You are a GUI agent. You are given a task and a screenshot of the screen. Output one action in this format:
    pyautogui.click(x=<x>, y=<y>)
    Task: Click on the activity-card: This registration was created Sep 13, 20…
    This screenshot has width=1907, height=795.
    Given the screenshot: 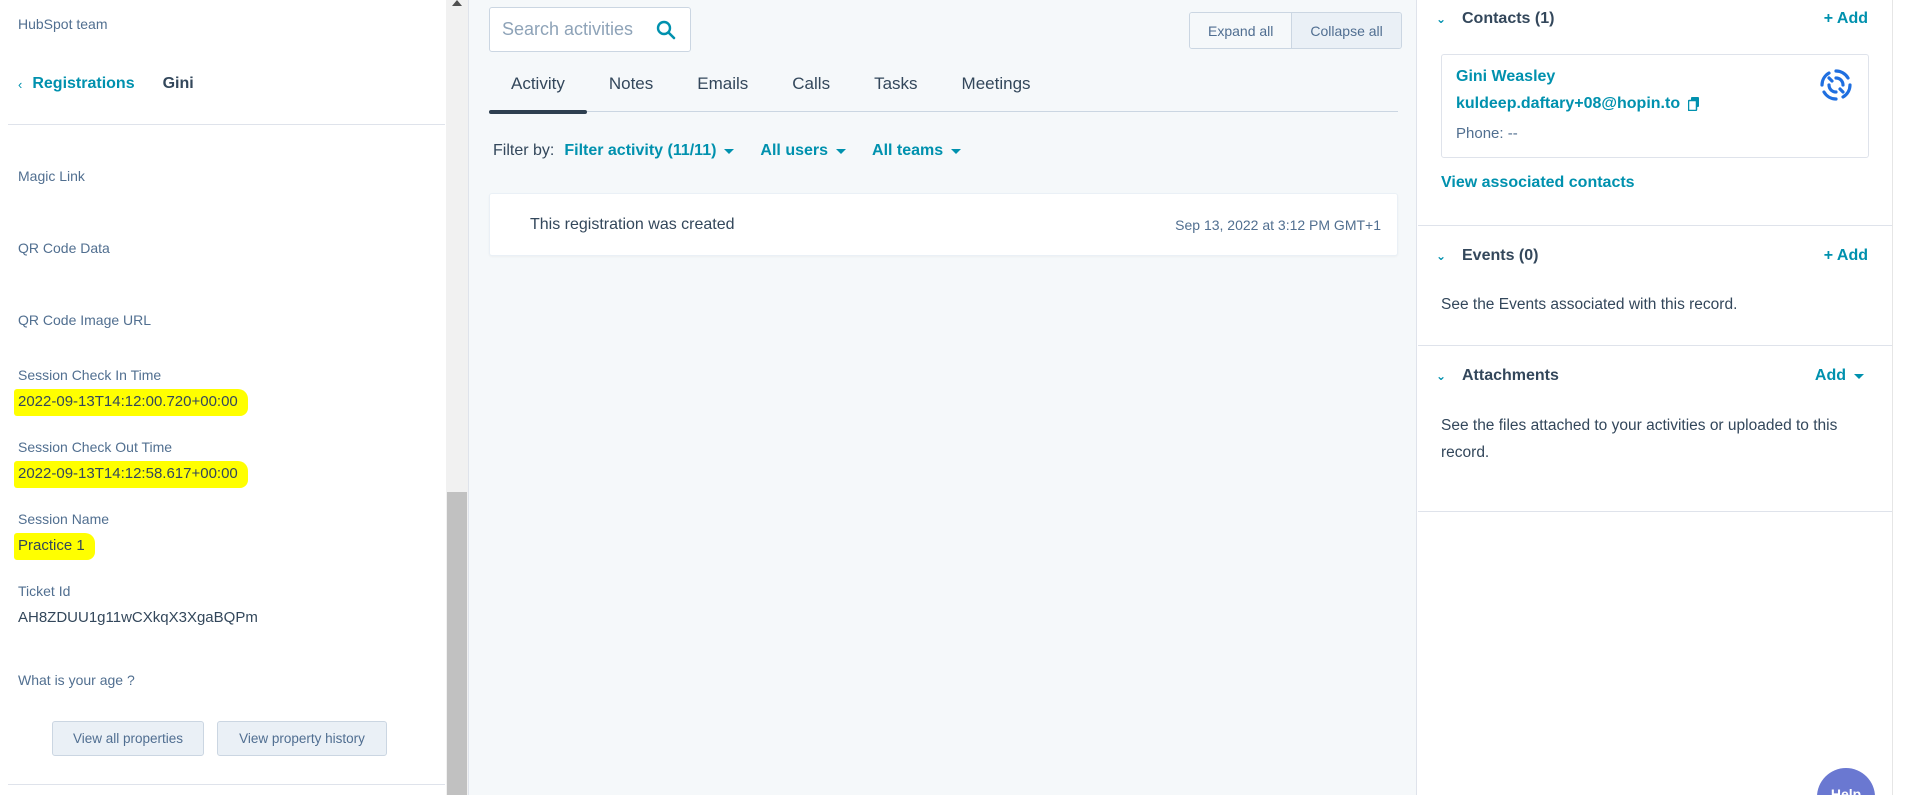 What is the action you would take?
    pyautogui.click(x=943, y=224)
    